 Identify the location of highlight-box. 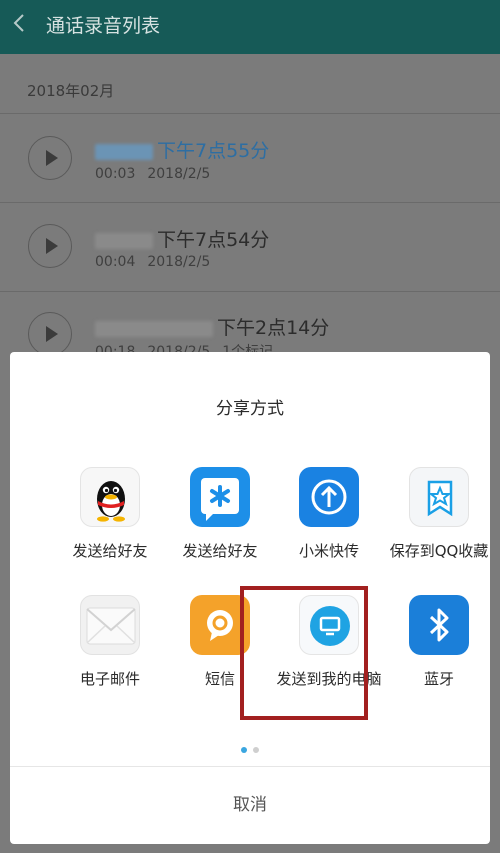
(304, 653).